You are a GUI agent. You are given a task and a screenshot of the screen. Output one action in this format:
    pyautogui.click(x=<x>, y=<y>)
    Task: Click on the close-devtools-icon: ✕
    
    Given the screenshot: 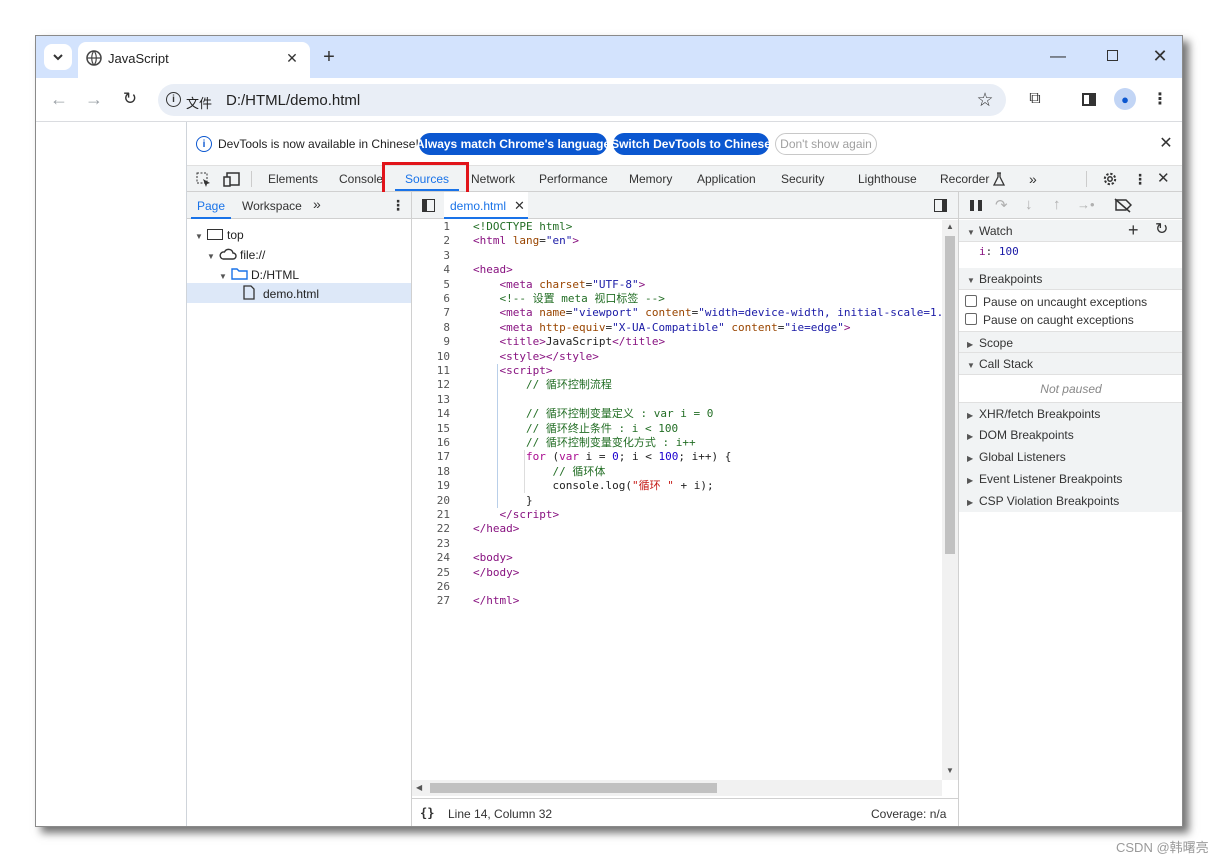 What is the action you would take?
    pyautogui.click(x=1163, y=179)
    